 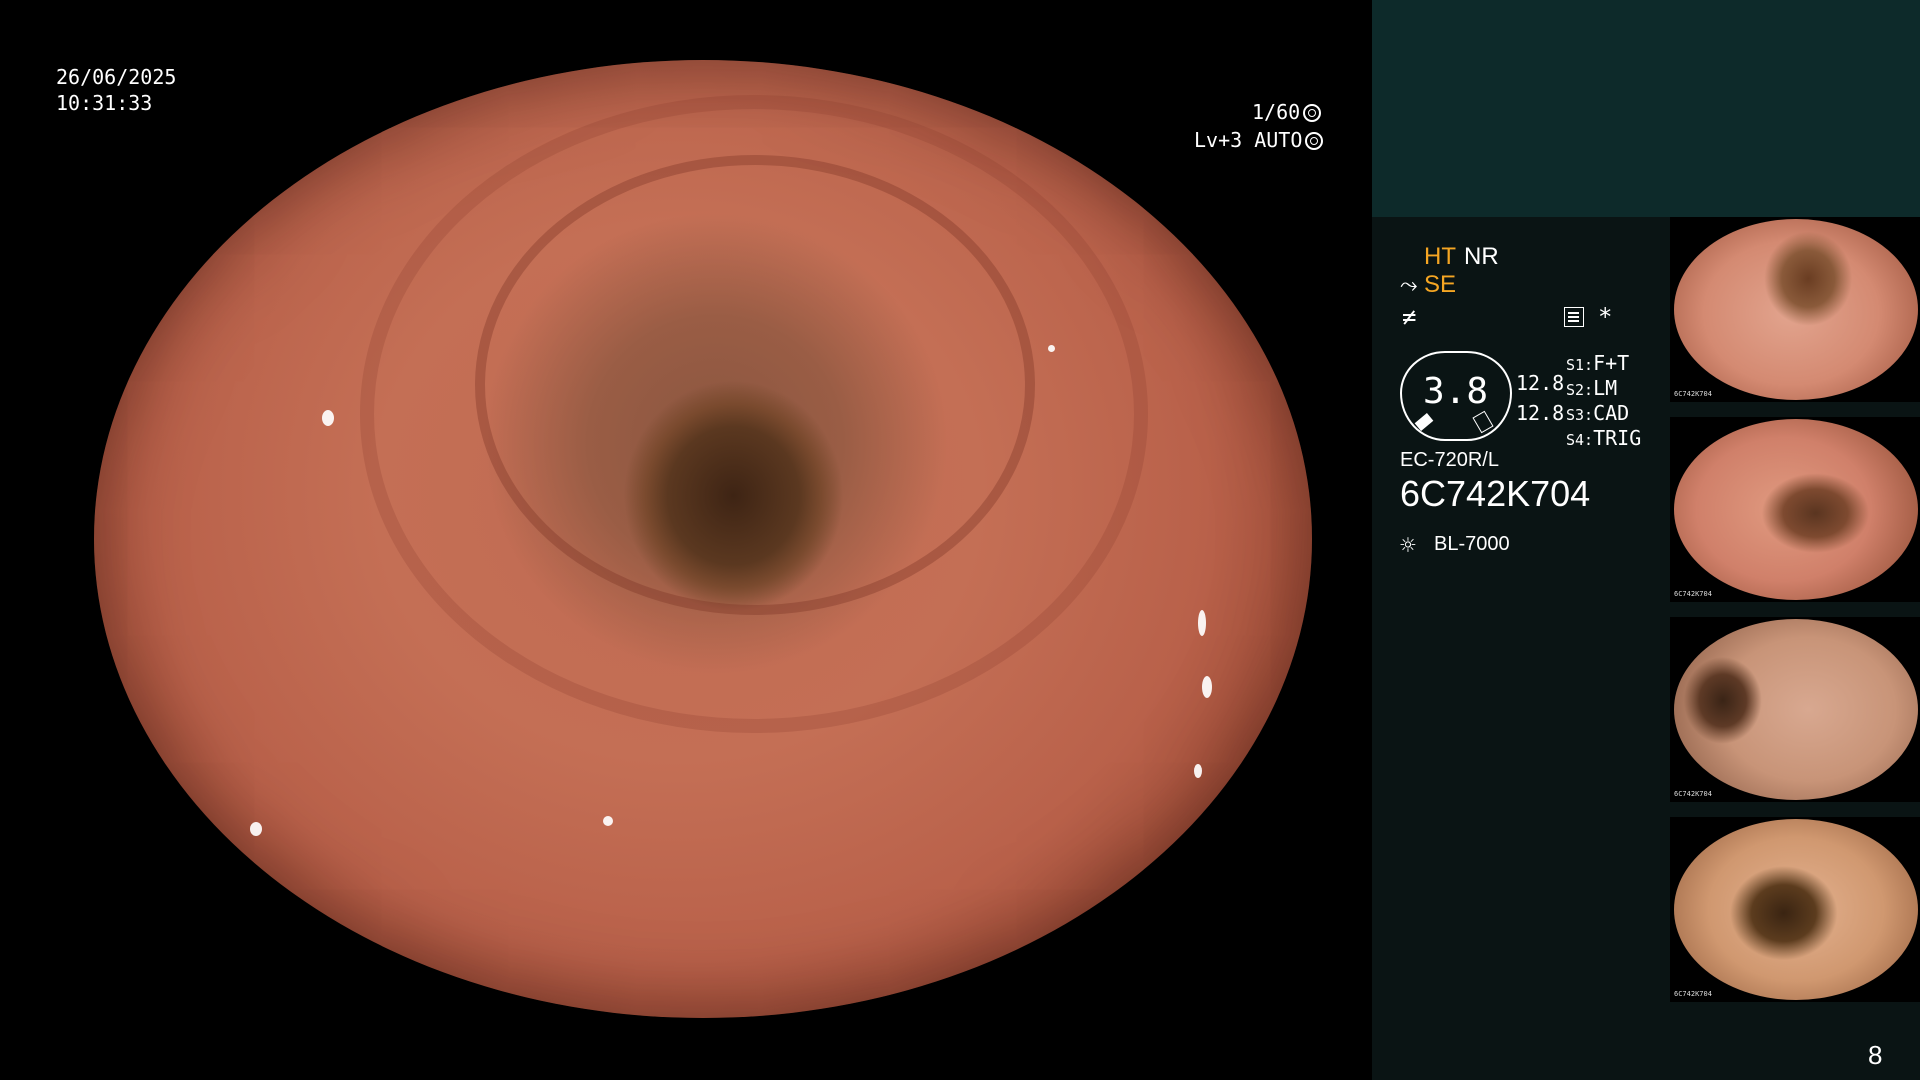 What do you see at coordinates (1287, 112) in the screenshot?
I see `shutter-speed: 1/60` at bounding box center [1287, 112].